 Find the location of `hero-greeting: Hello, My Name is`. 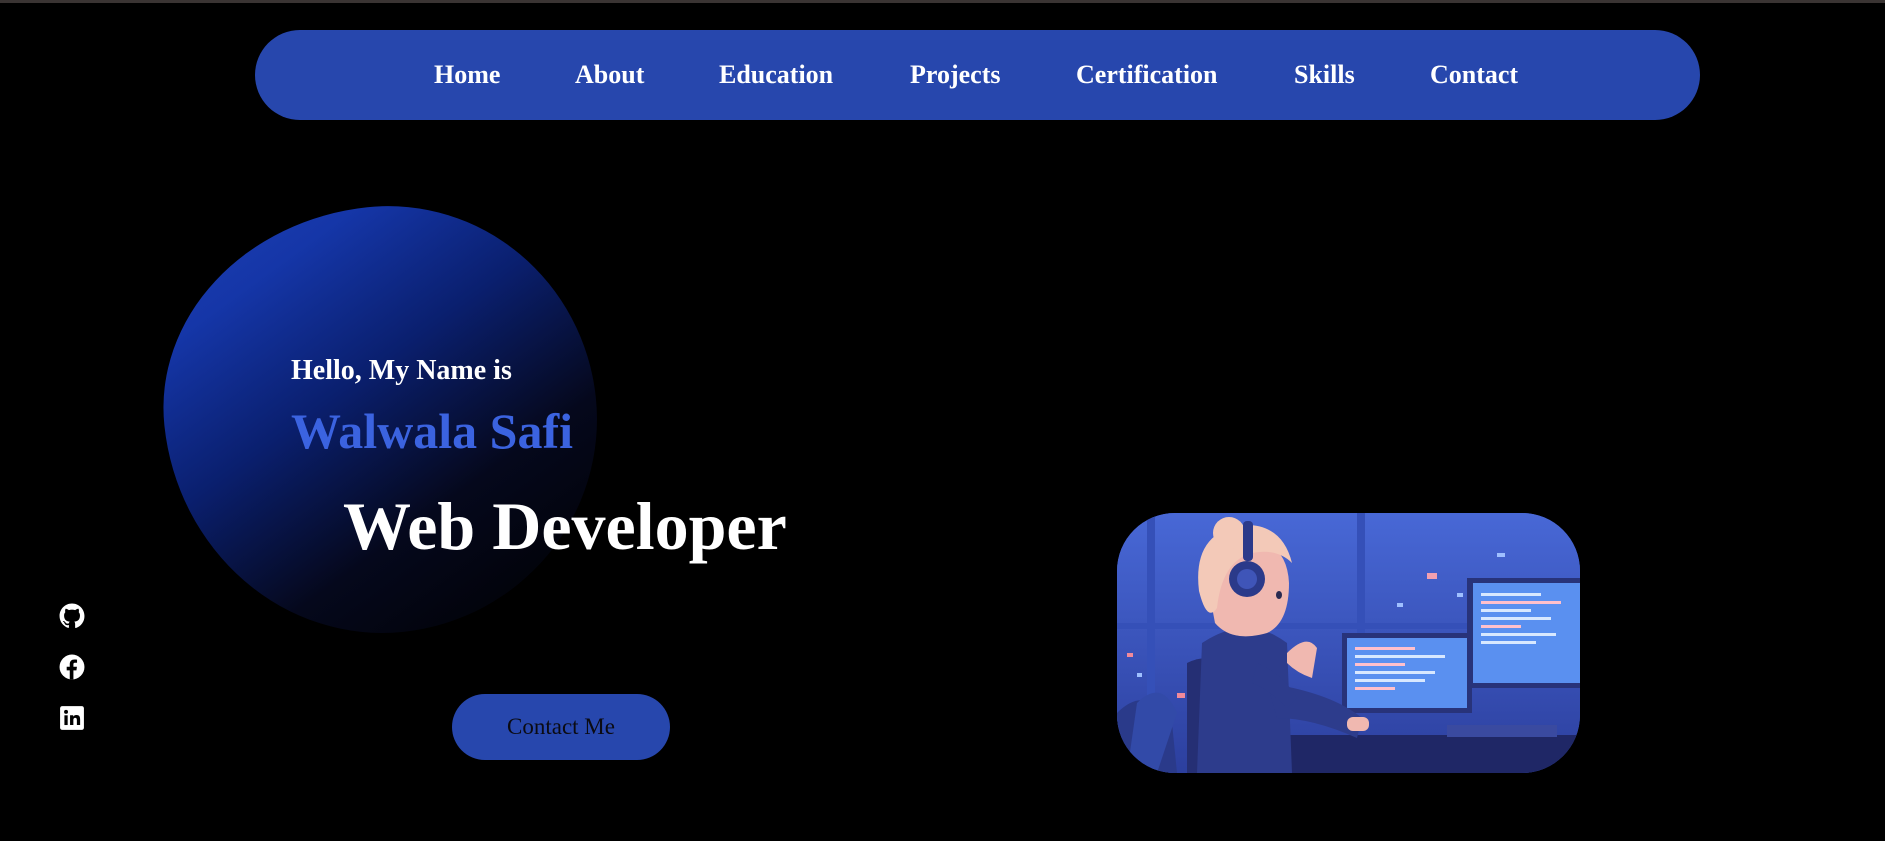

hero-greeting: Hello, My Name is is located at coordinates (401, 370).